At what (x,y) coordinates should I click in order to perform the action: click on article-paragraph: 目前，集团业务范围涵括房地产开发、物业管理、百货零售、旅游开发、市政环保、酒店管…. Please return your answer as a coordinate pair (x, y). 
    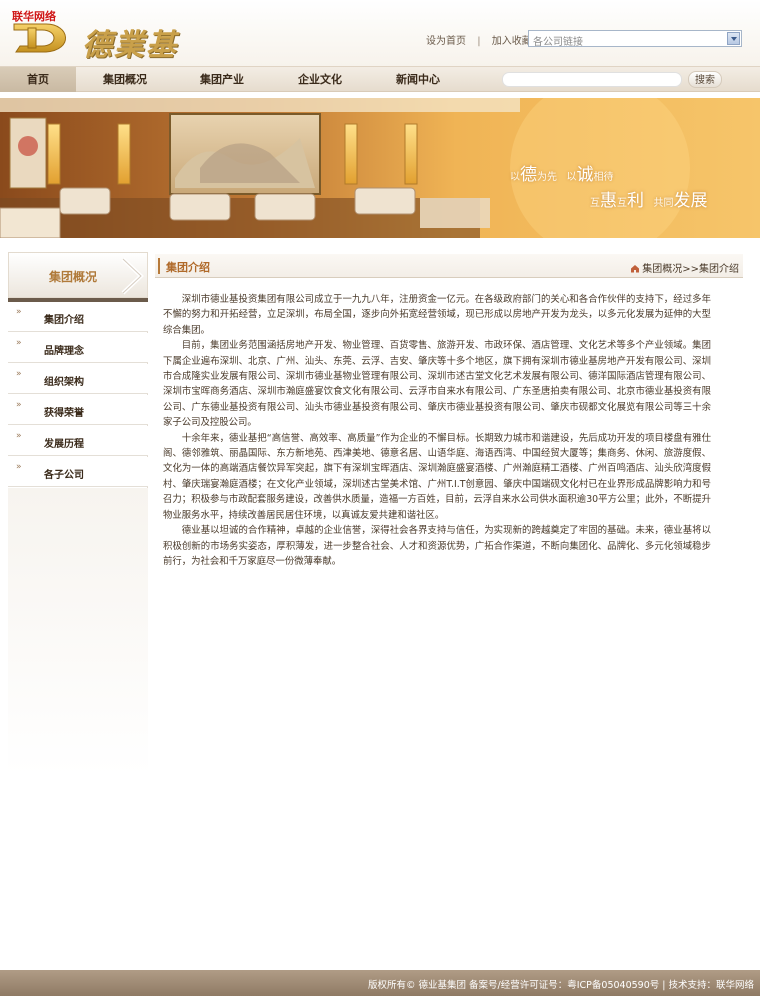
    Looking at the image, I should click on (437, 384).